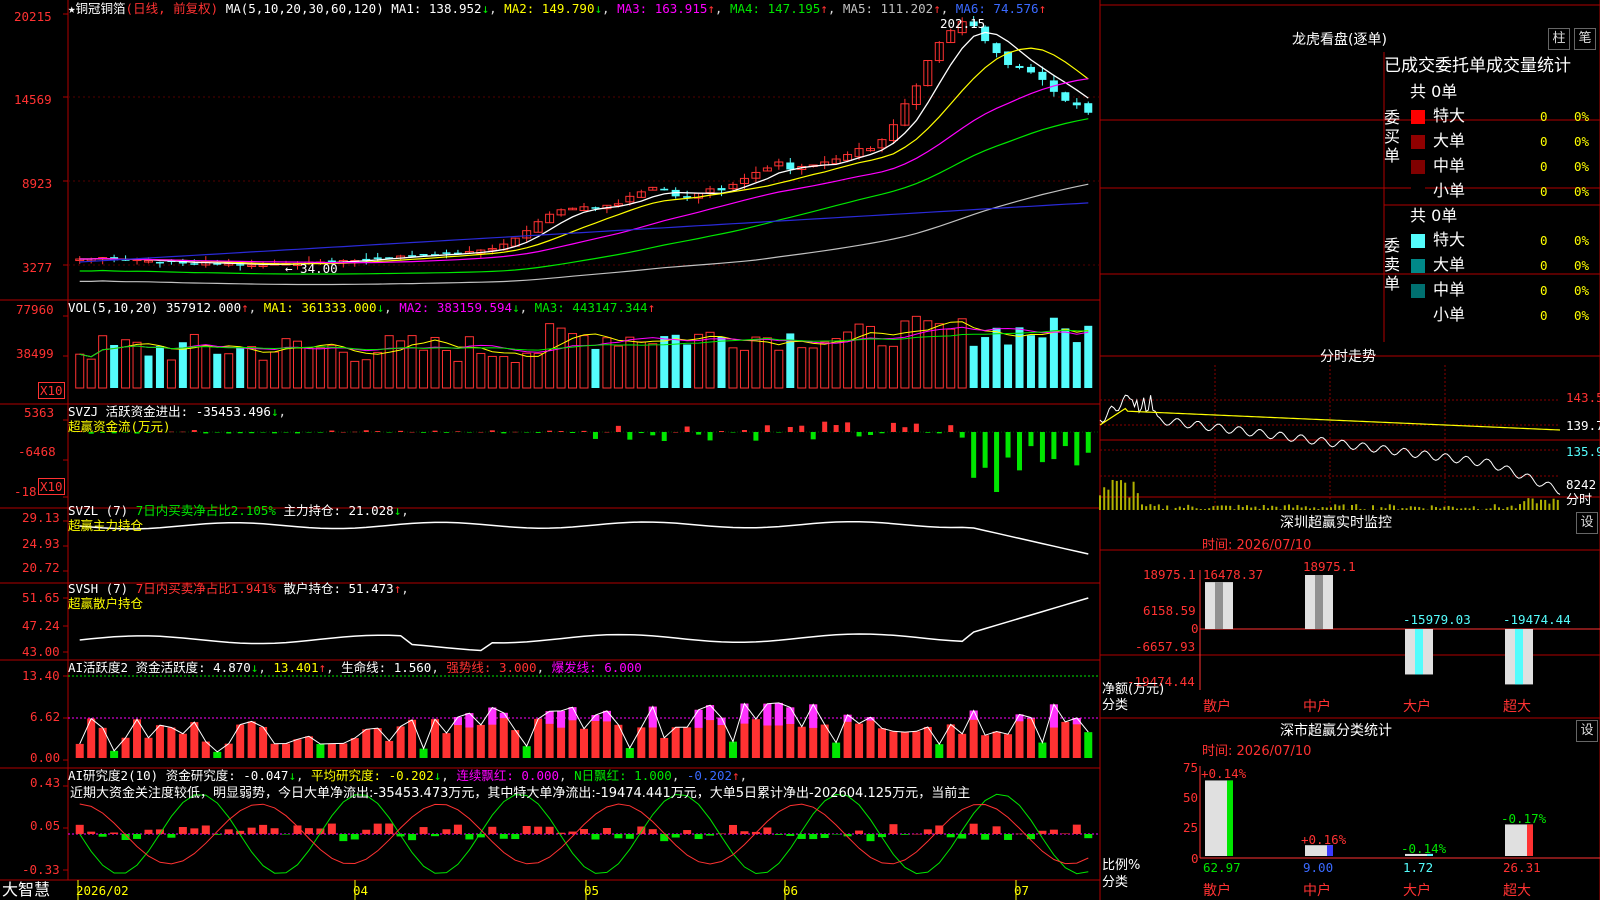 This screenshot has height=900, width=1600. Describe the element at coordinates (188, 411) in the screenshot. I see `svzj-desc: 活跃资金进出: -35453.496` at that location.